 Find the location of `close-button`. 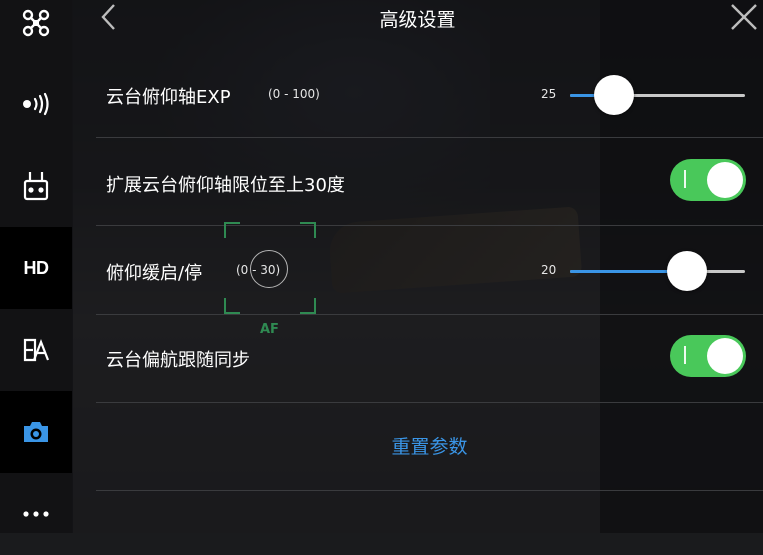

close-button is located at coordinates (744, 17).